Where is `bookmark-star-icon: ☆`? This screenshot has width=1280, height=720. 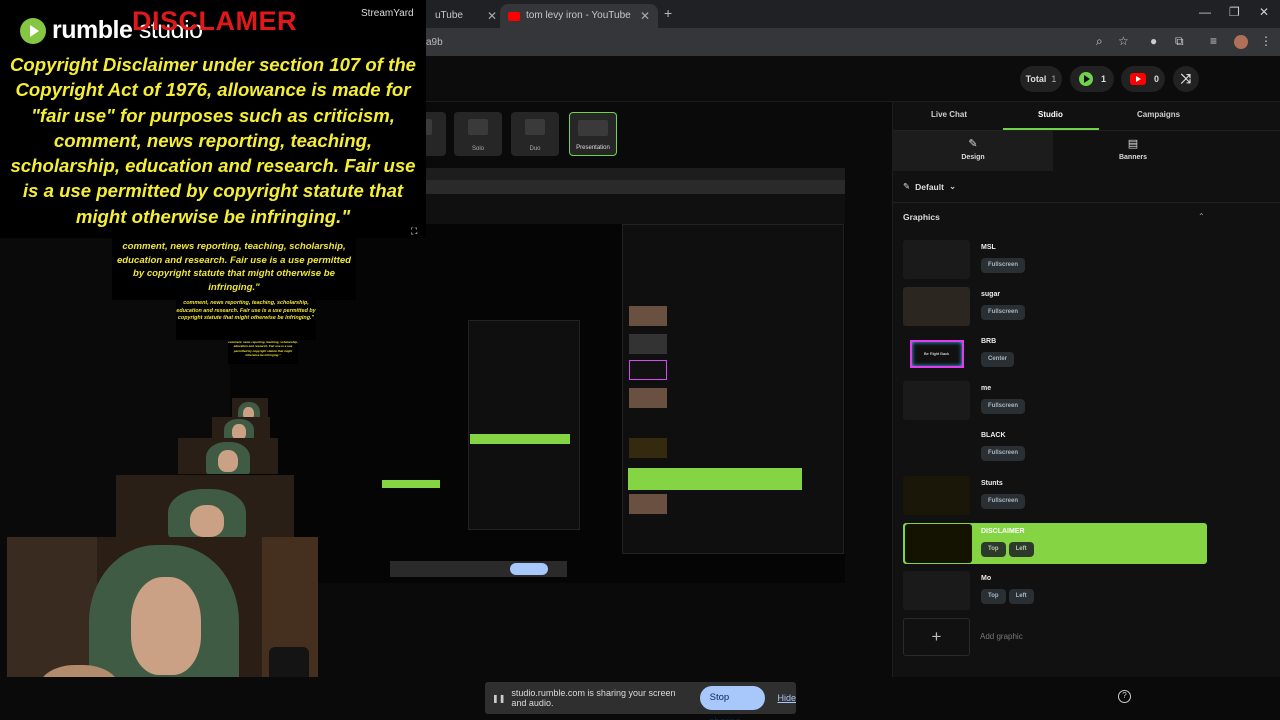
bookmark-star-icon: ☆ is located at coordinates (1123, 41).